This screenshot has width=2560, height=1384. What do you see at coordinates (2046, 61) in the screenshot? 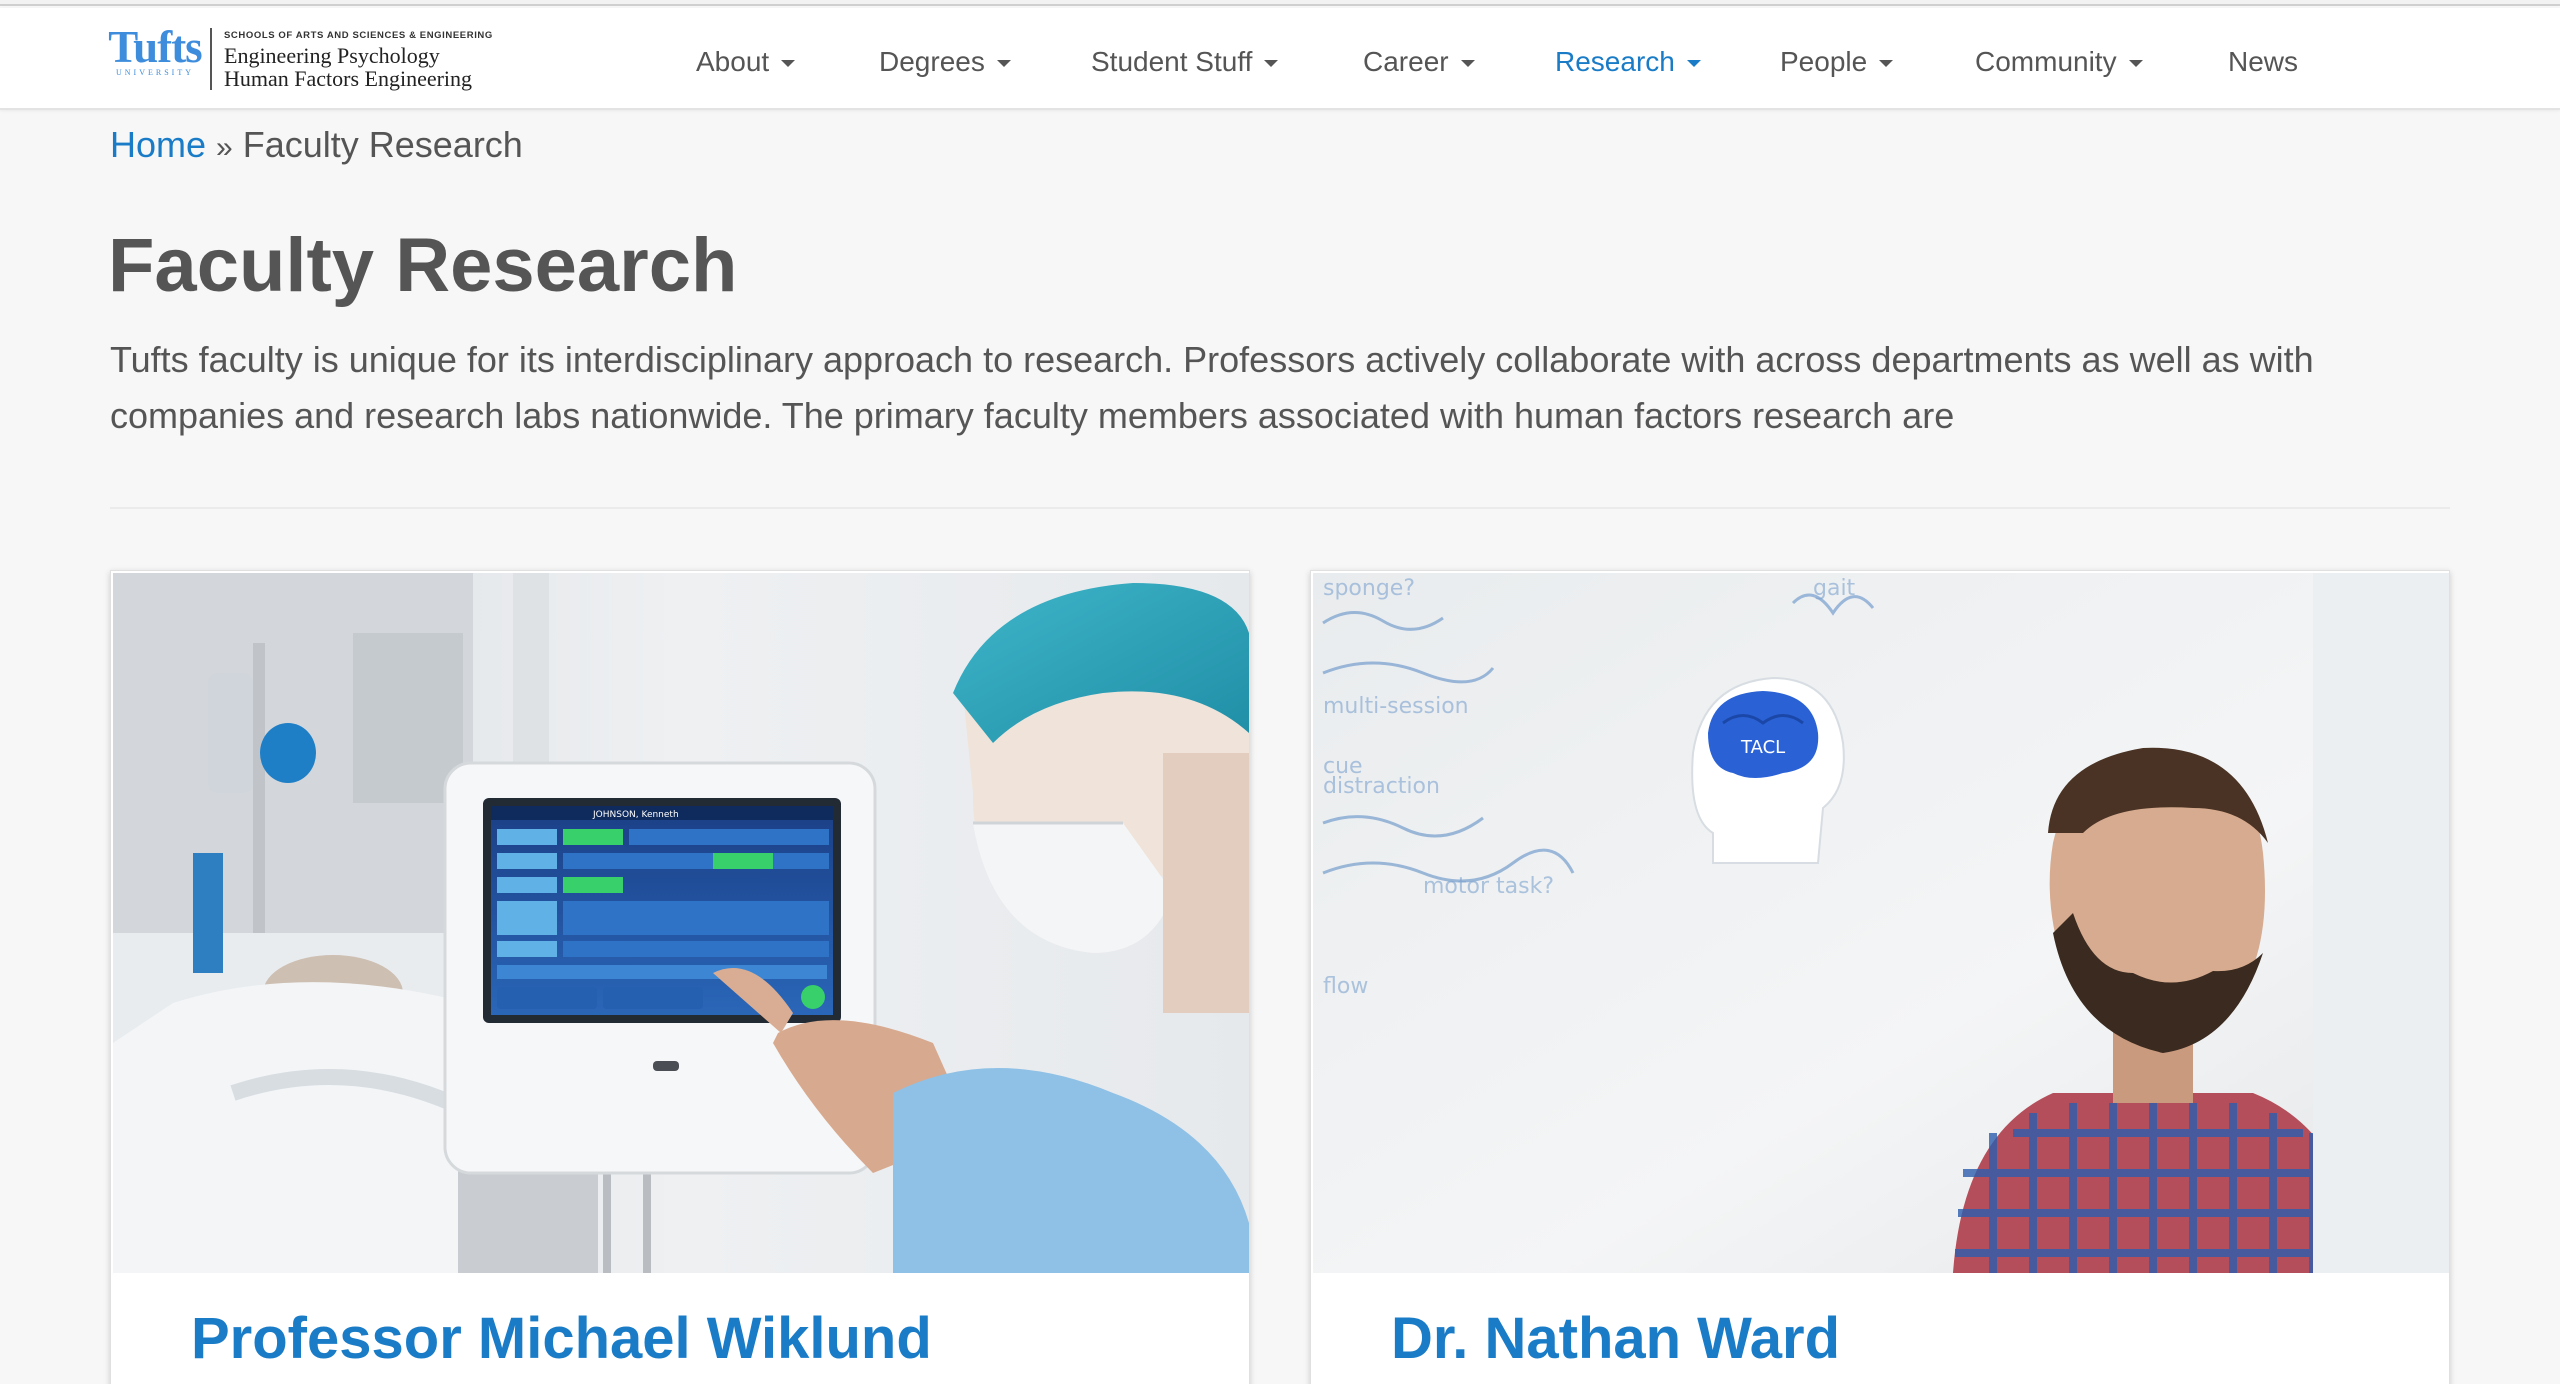
I see `nav-community-label: Community` at bounding box center [2046, 61].